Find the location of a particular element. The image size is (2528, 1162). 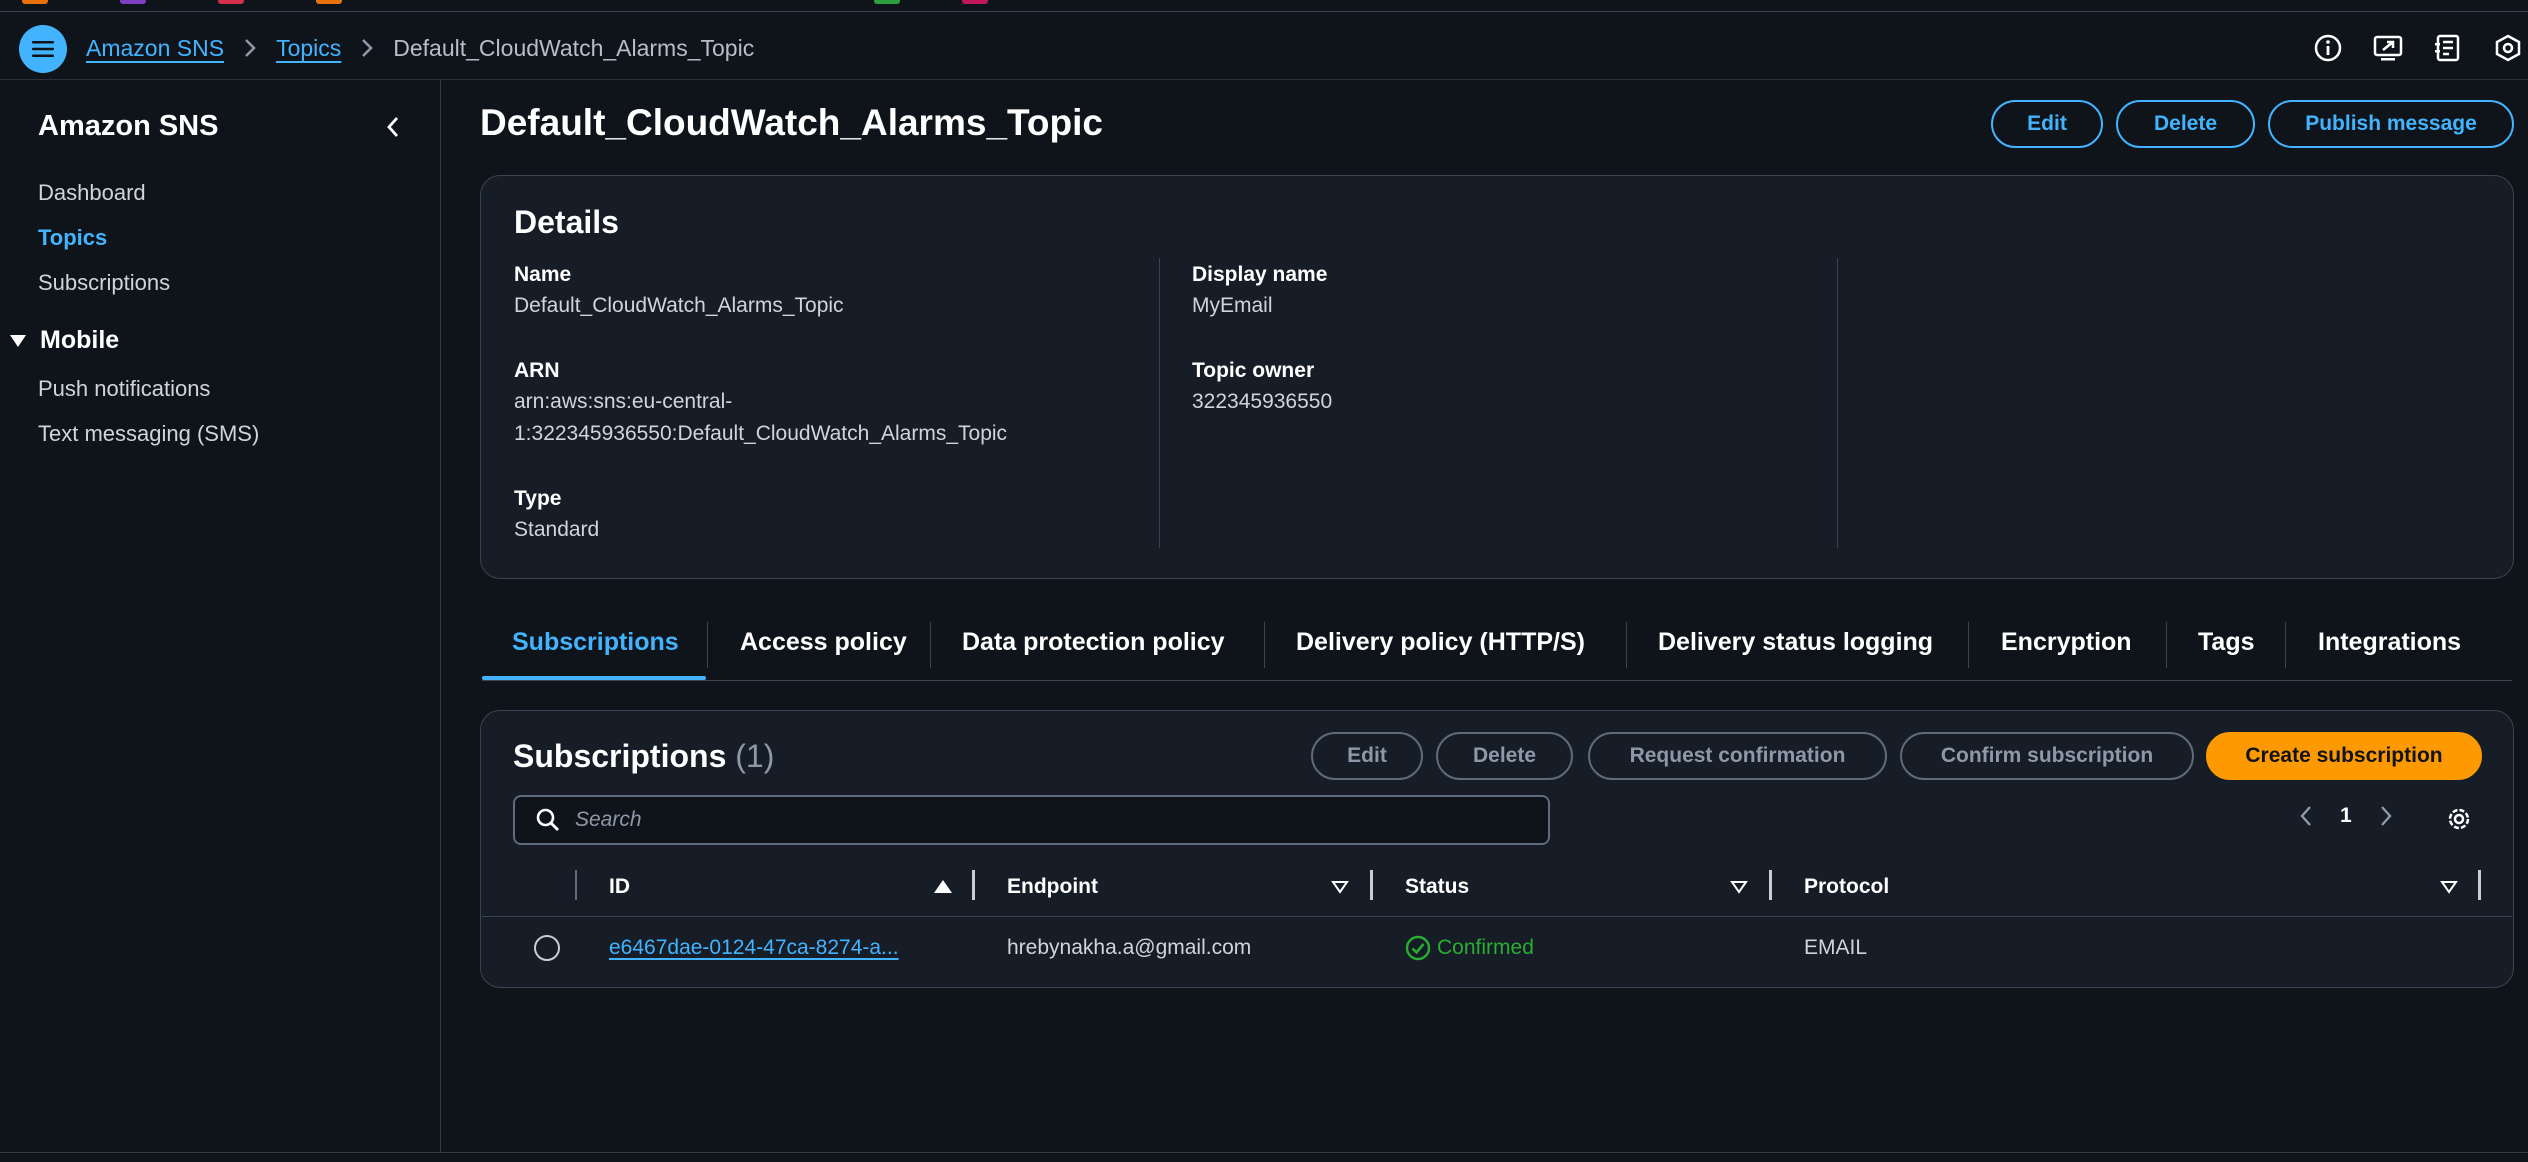

current-page-number: 1 is located at coordinates (2346, 816).